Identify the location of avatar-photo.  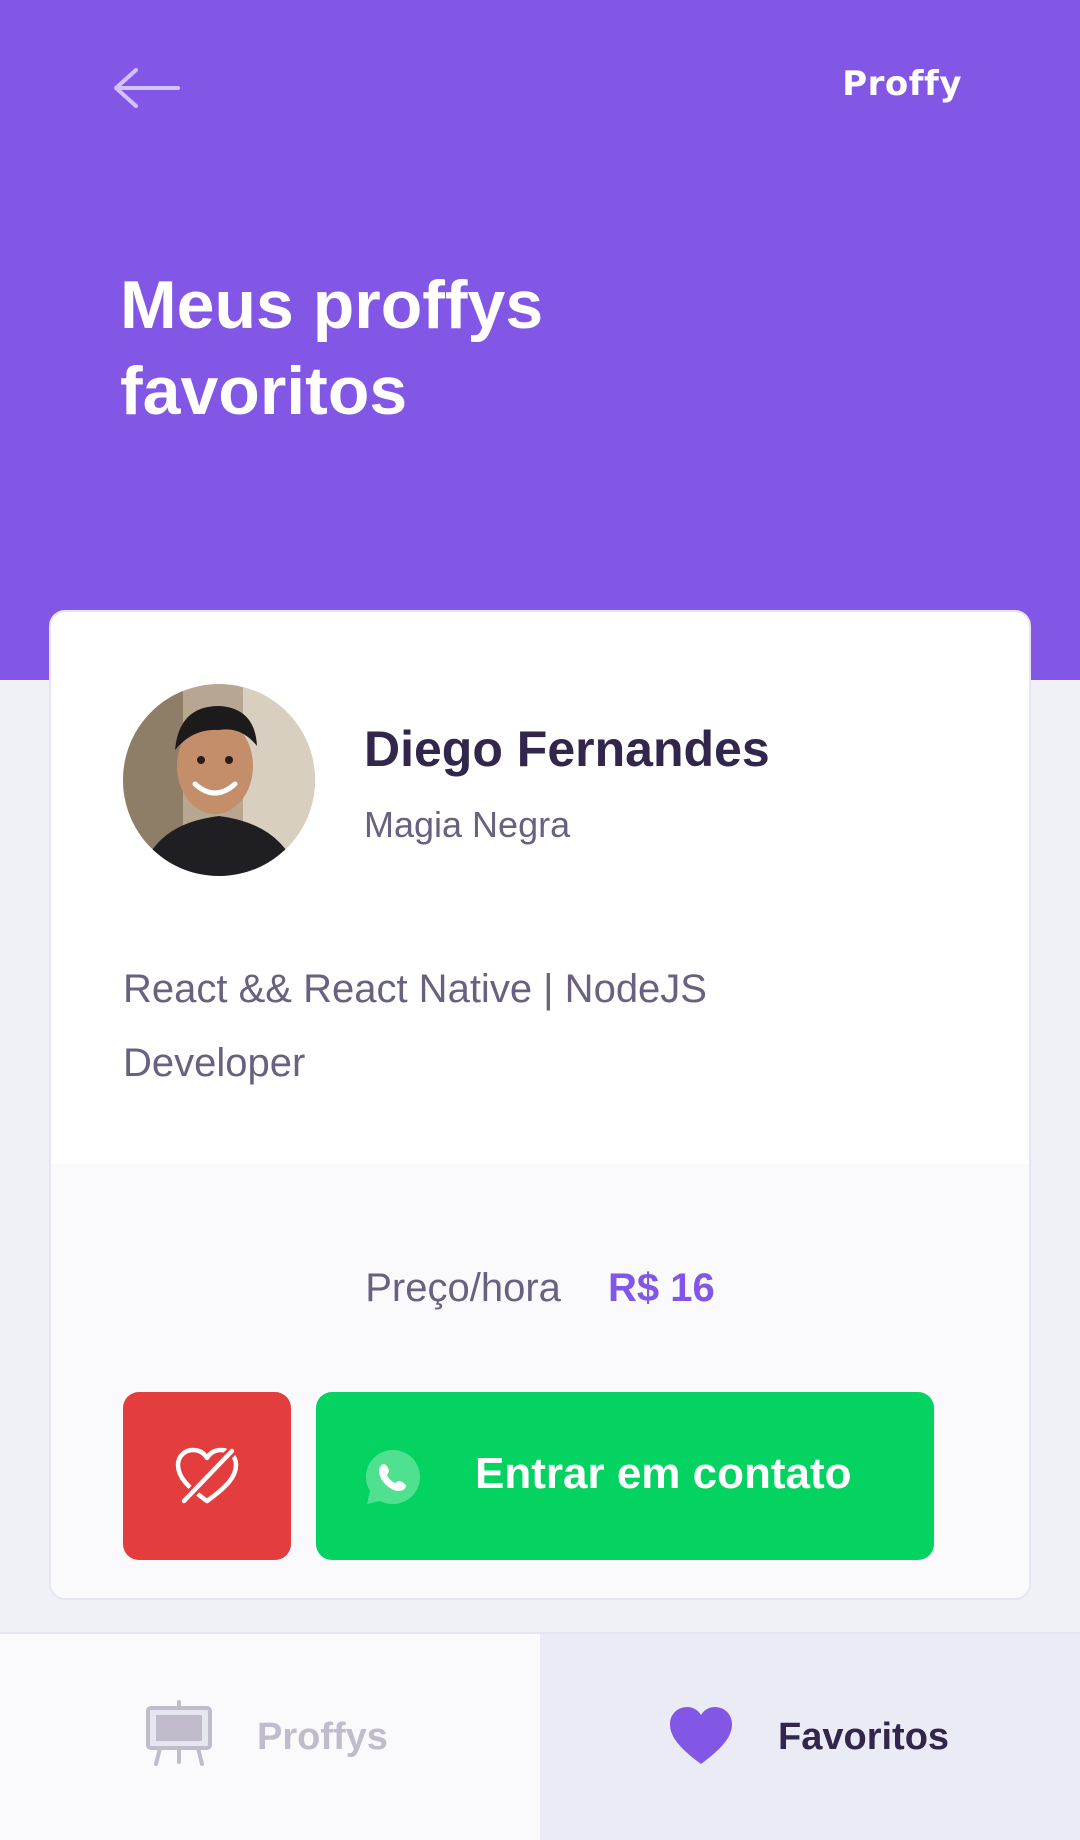
(219, 780).